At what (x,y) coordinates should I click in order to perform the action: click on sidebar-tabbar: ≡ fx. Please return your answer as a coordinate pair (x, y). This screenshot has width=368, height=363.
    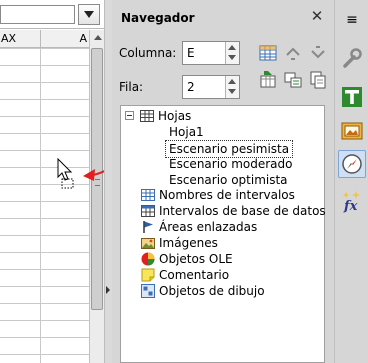
    Looking at the image, I should click on (351, 181).